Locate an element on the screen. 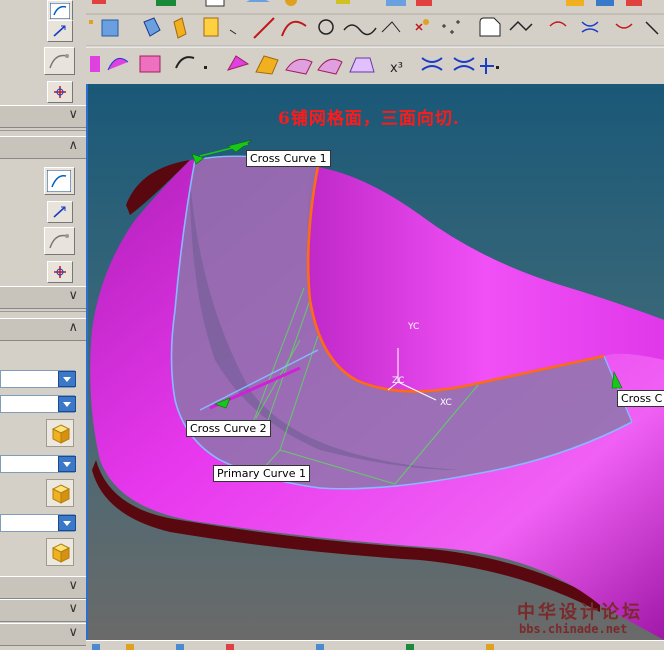 This screenshot has height=650, width=664. label-cross-curve-1: Cross Curve 1 is located at coordinates (288, 158).